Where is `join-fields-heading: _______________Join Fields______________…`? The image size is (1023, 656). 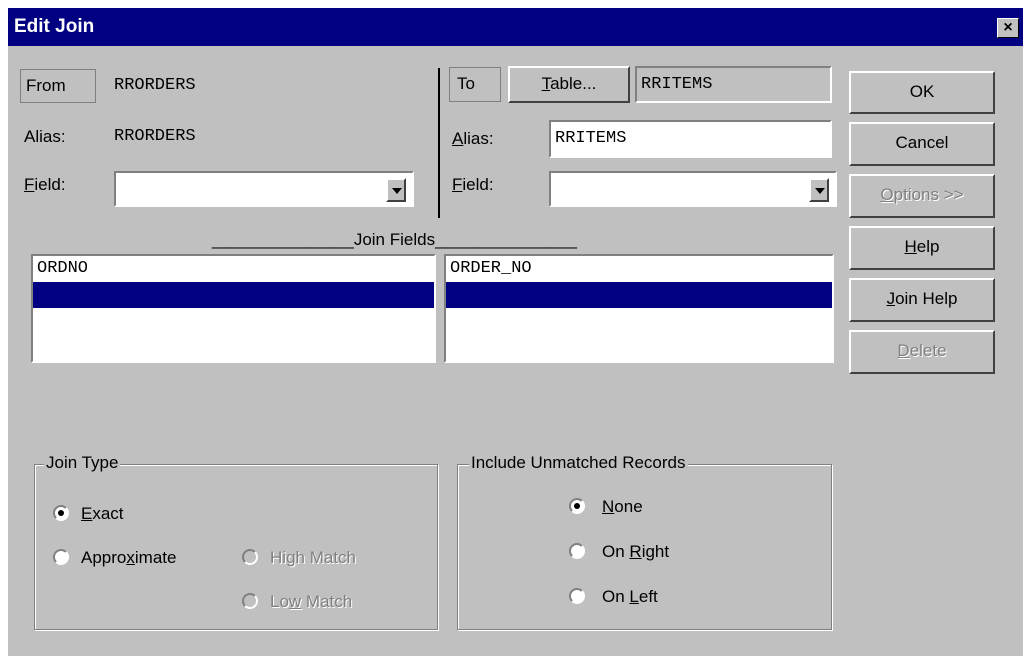 join-fields-heading: _______________Join Fields______________… is located at coordinates (394, 239).